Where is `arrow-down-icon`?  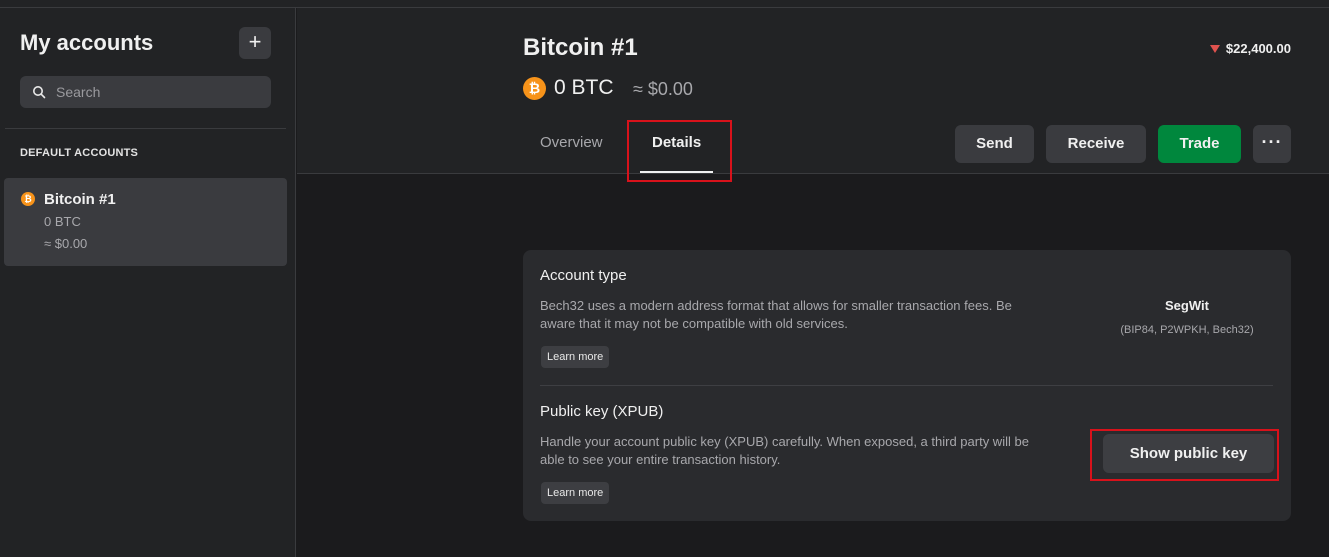 arrow-down-icon is located at coordinates (1214, 49).